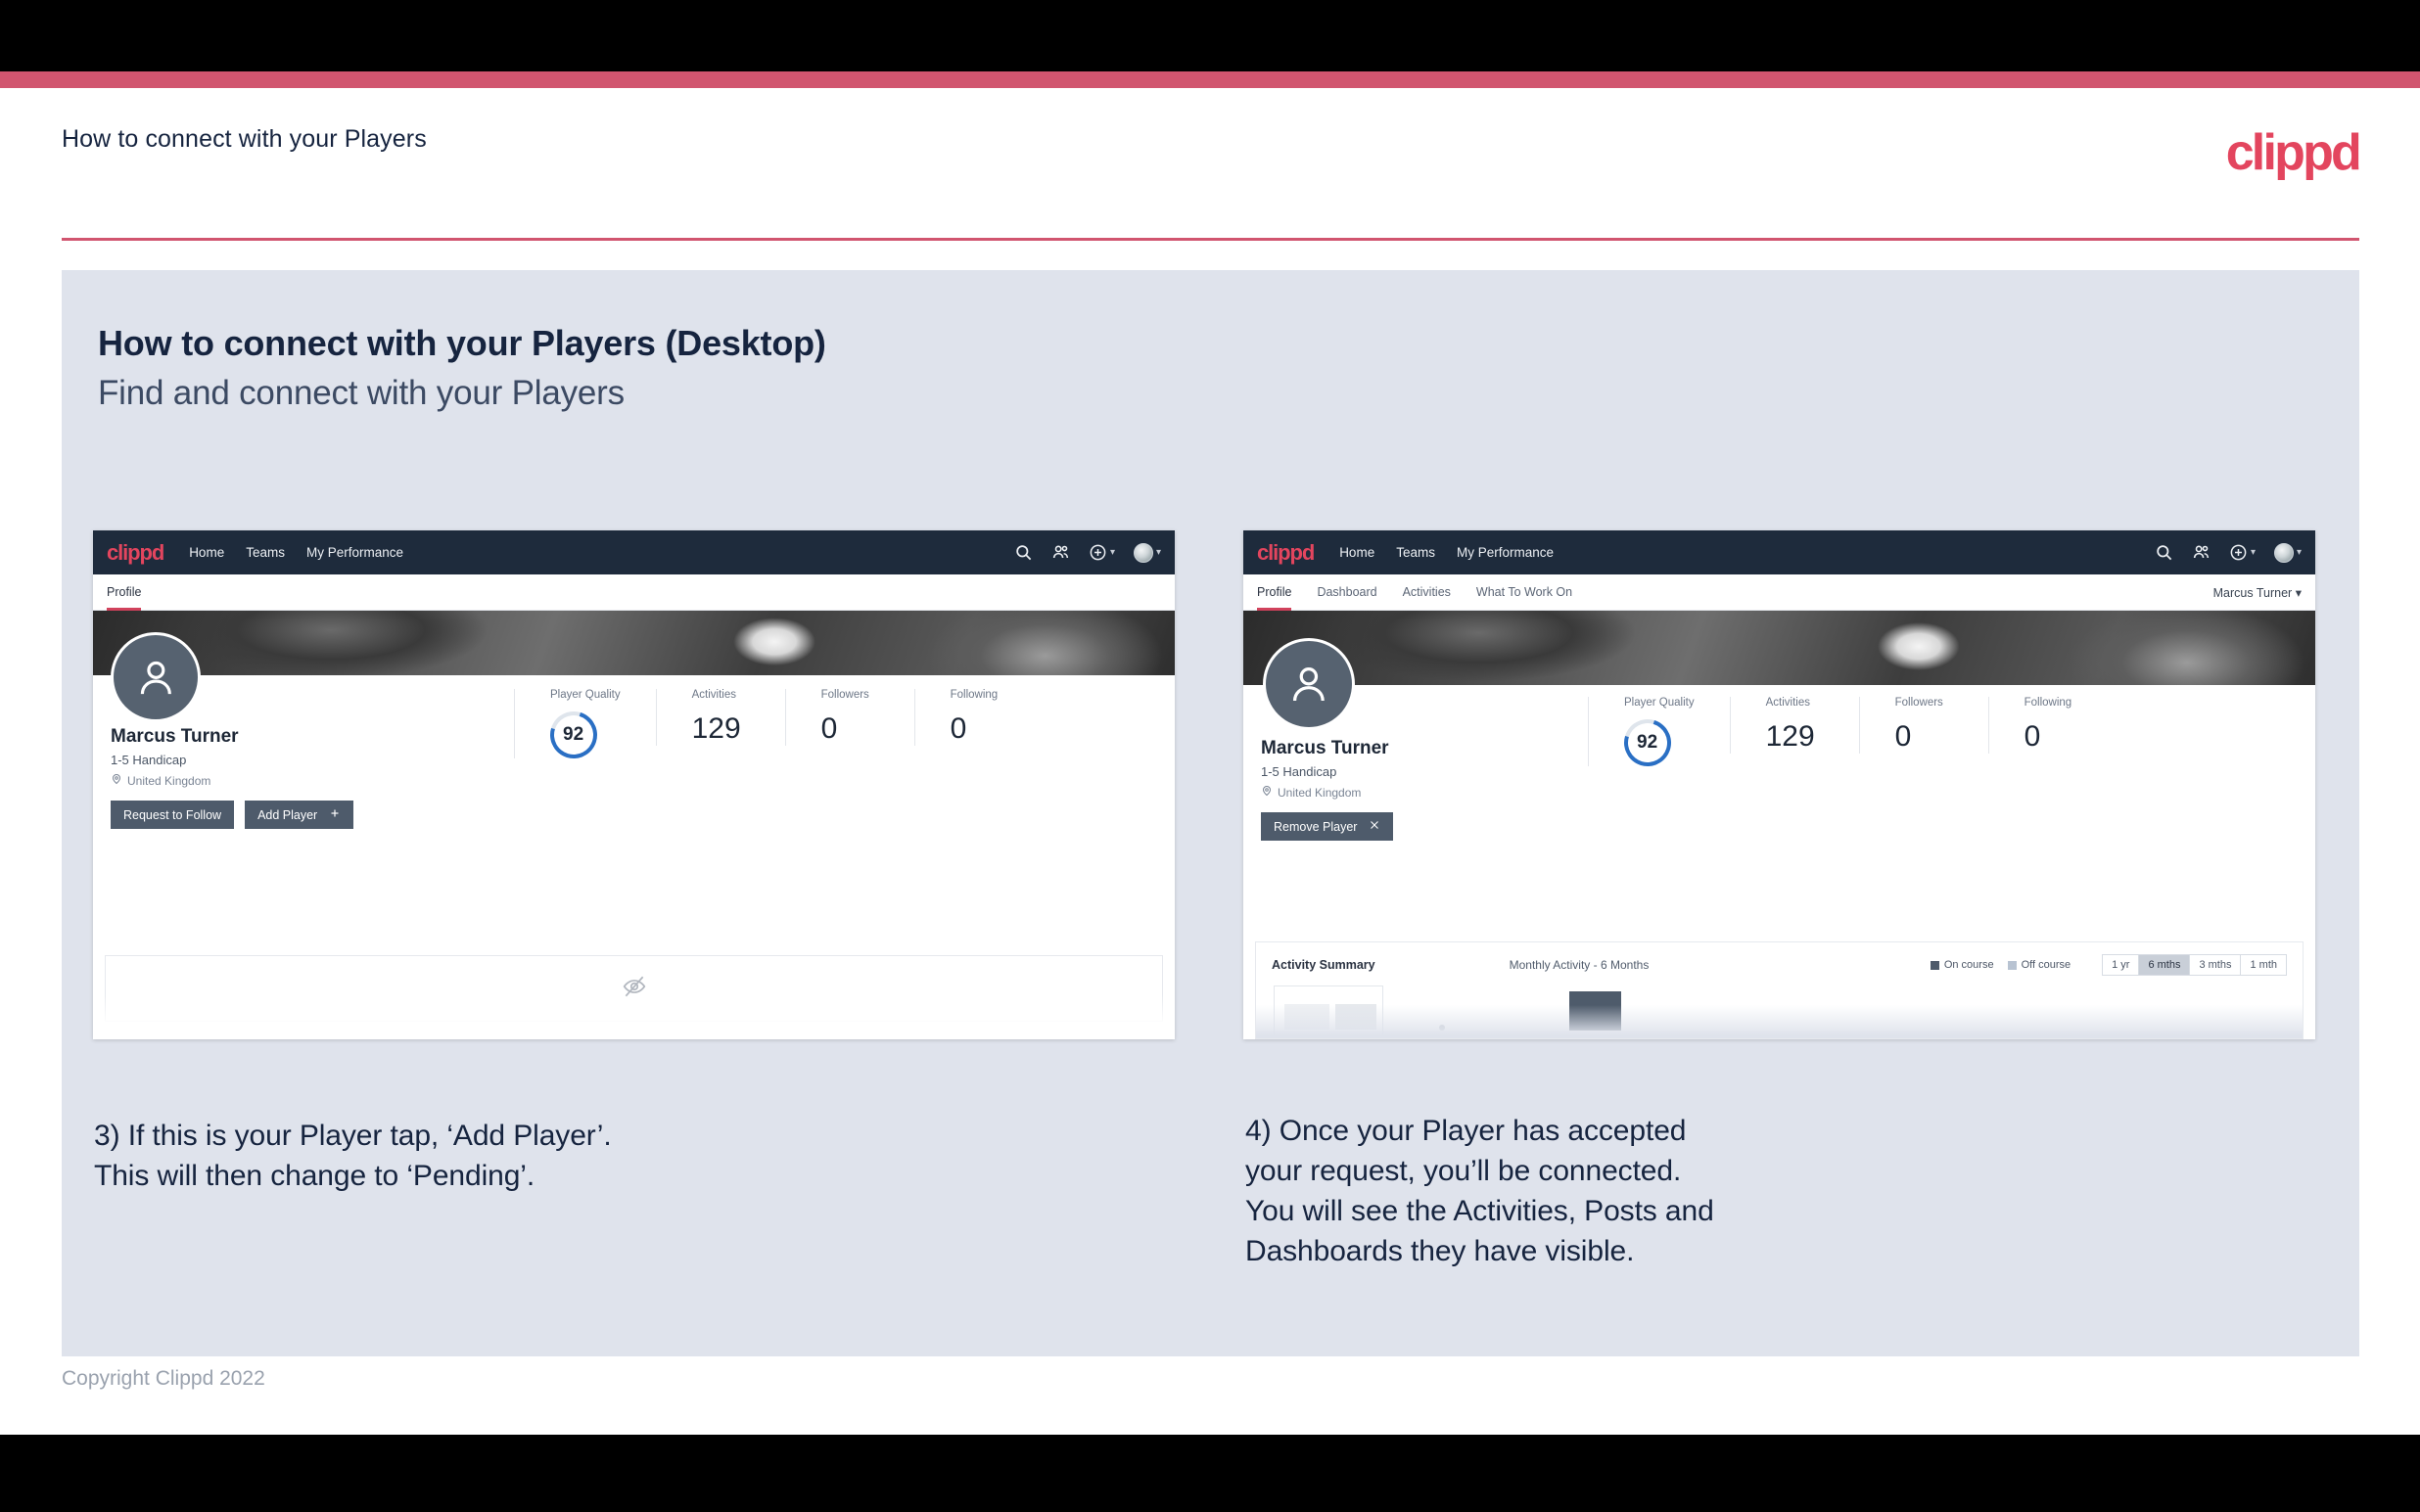 The height and width of the screenshot is (1512, 2420). I want to click on request-to-follow-label: Request to Follow, so click(172, 814).